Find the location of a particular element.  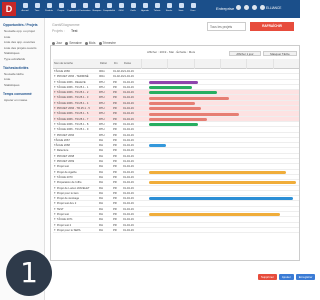

menu-item-3: Projets is located at coordinates (61, 9).